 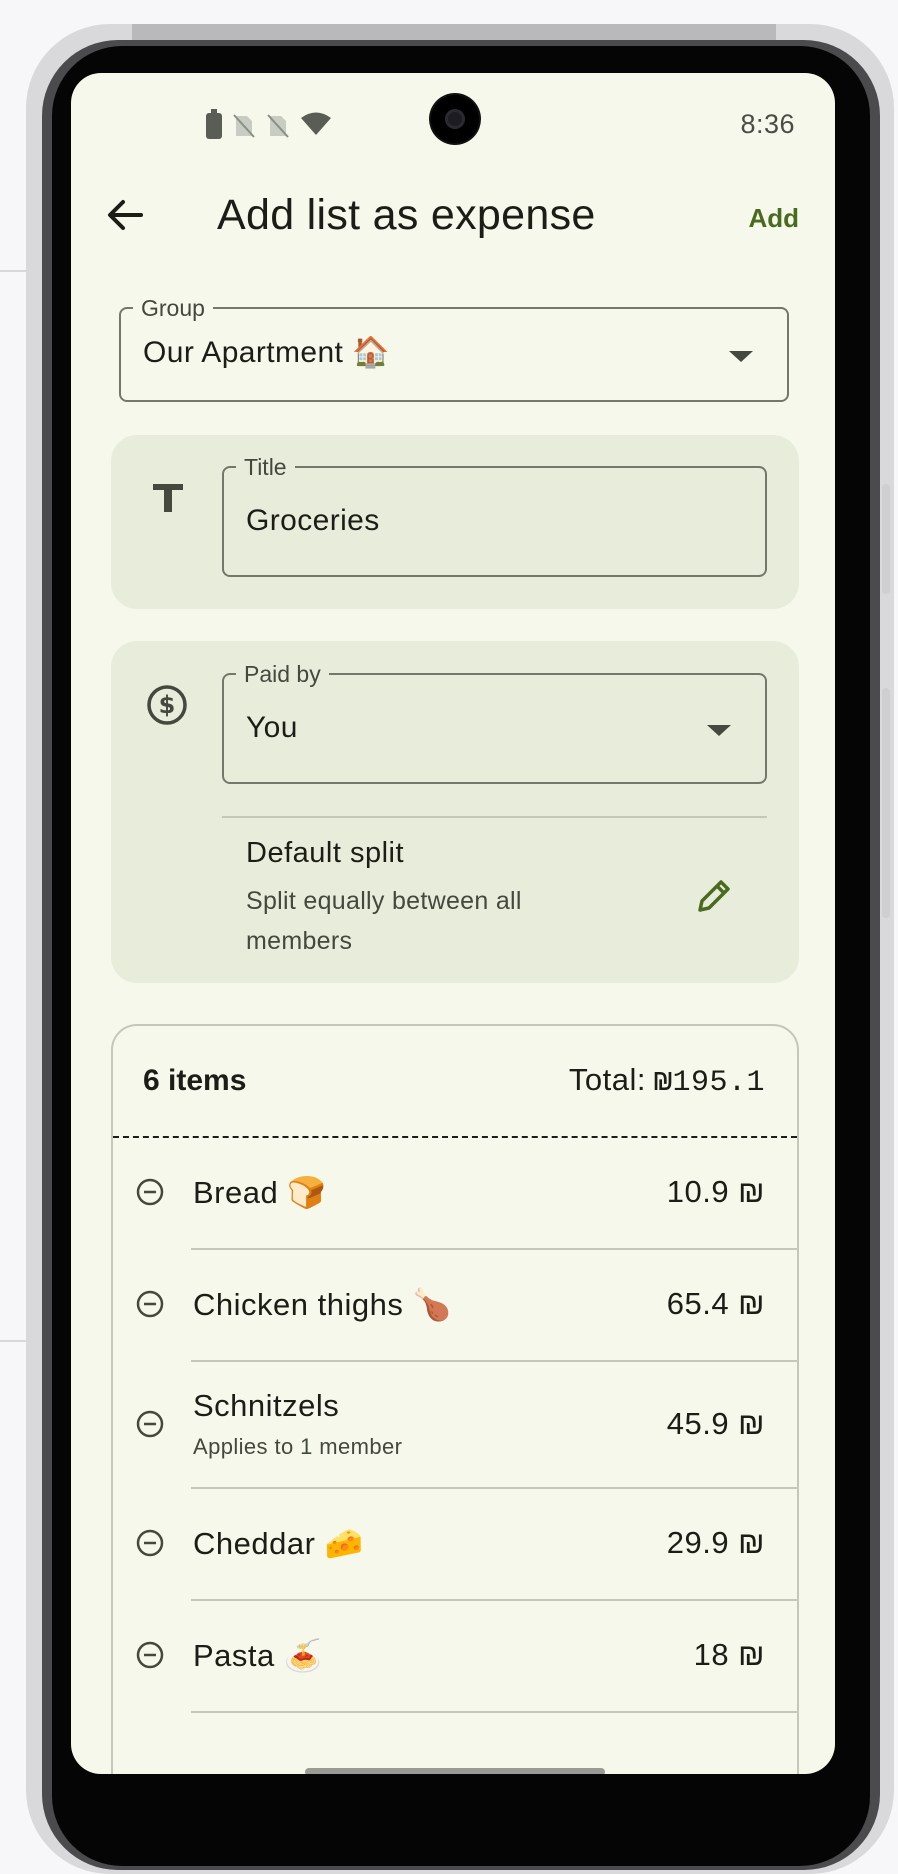 I want to click on home-indicator, so click(x=455, y=1771).